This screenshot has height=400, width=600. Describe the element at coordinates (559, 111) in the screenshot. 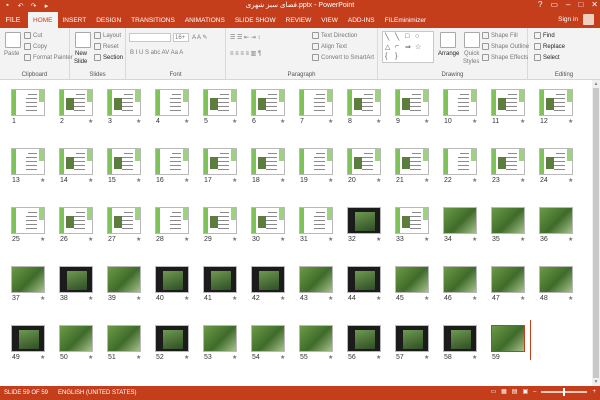

I see `slide-thumbnail: 12 ★` at that location.